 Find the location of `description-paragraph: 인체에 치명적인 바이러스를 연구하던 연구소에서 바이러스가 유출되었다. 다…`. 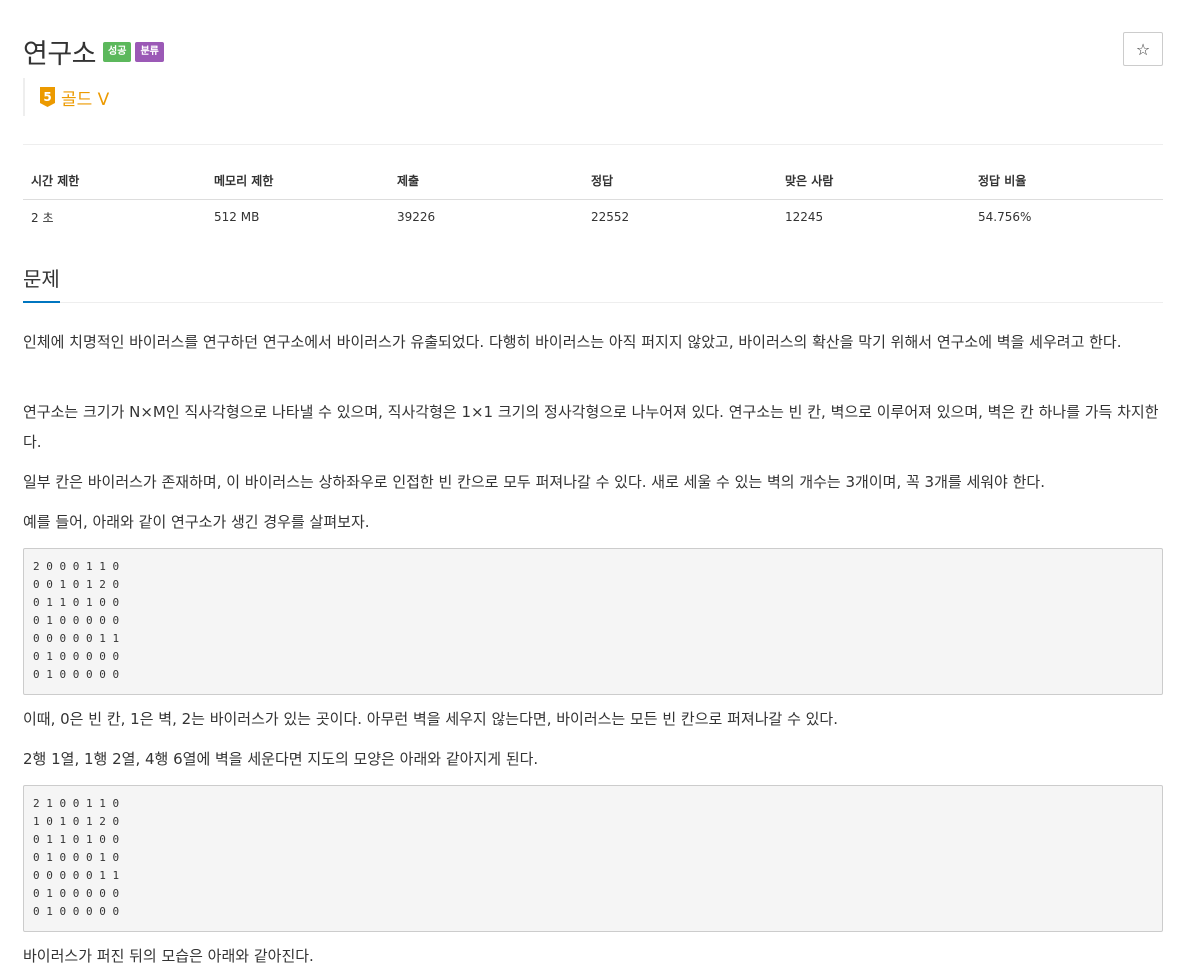

description-paragraph: 인체에 치명적인 바이러스를 연구하던 연구소에서 바이러스가 유출되었다. 다… is located at coordinates (572, 342).